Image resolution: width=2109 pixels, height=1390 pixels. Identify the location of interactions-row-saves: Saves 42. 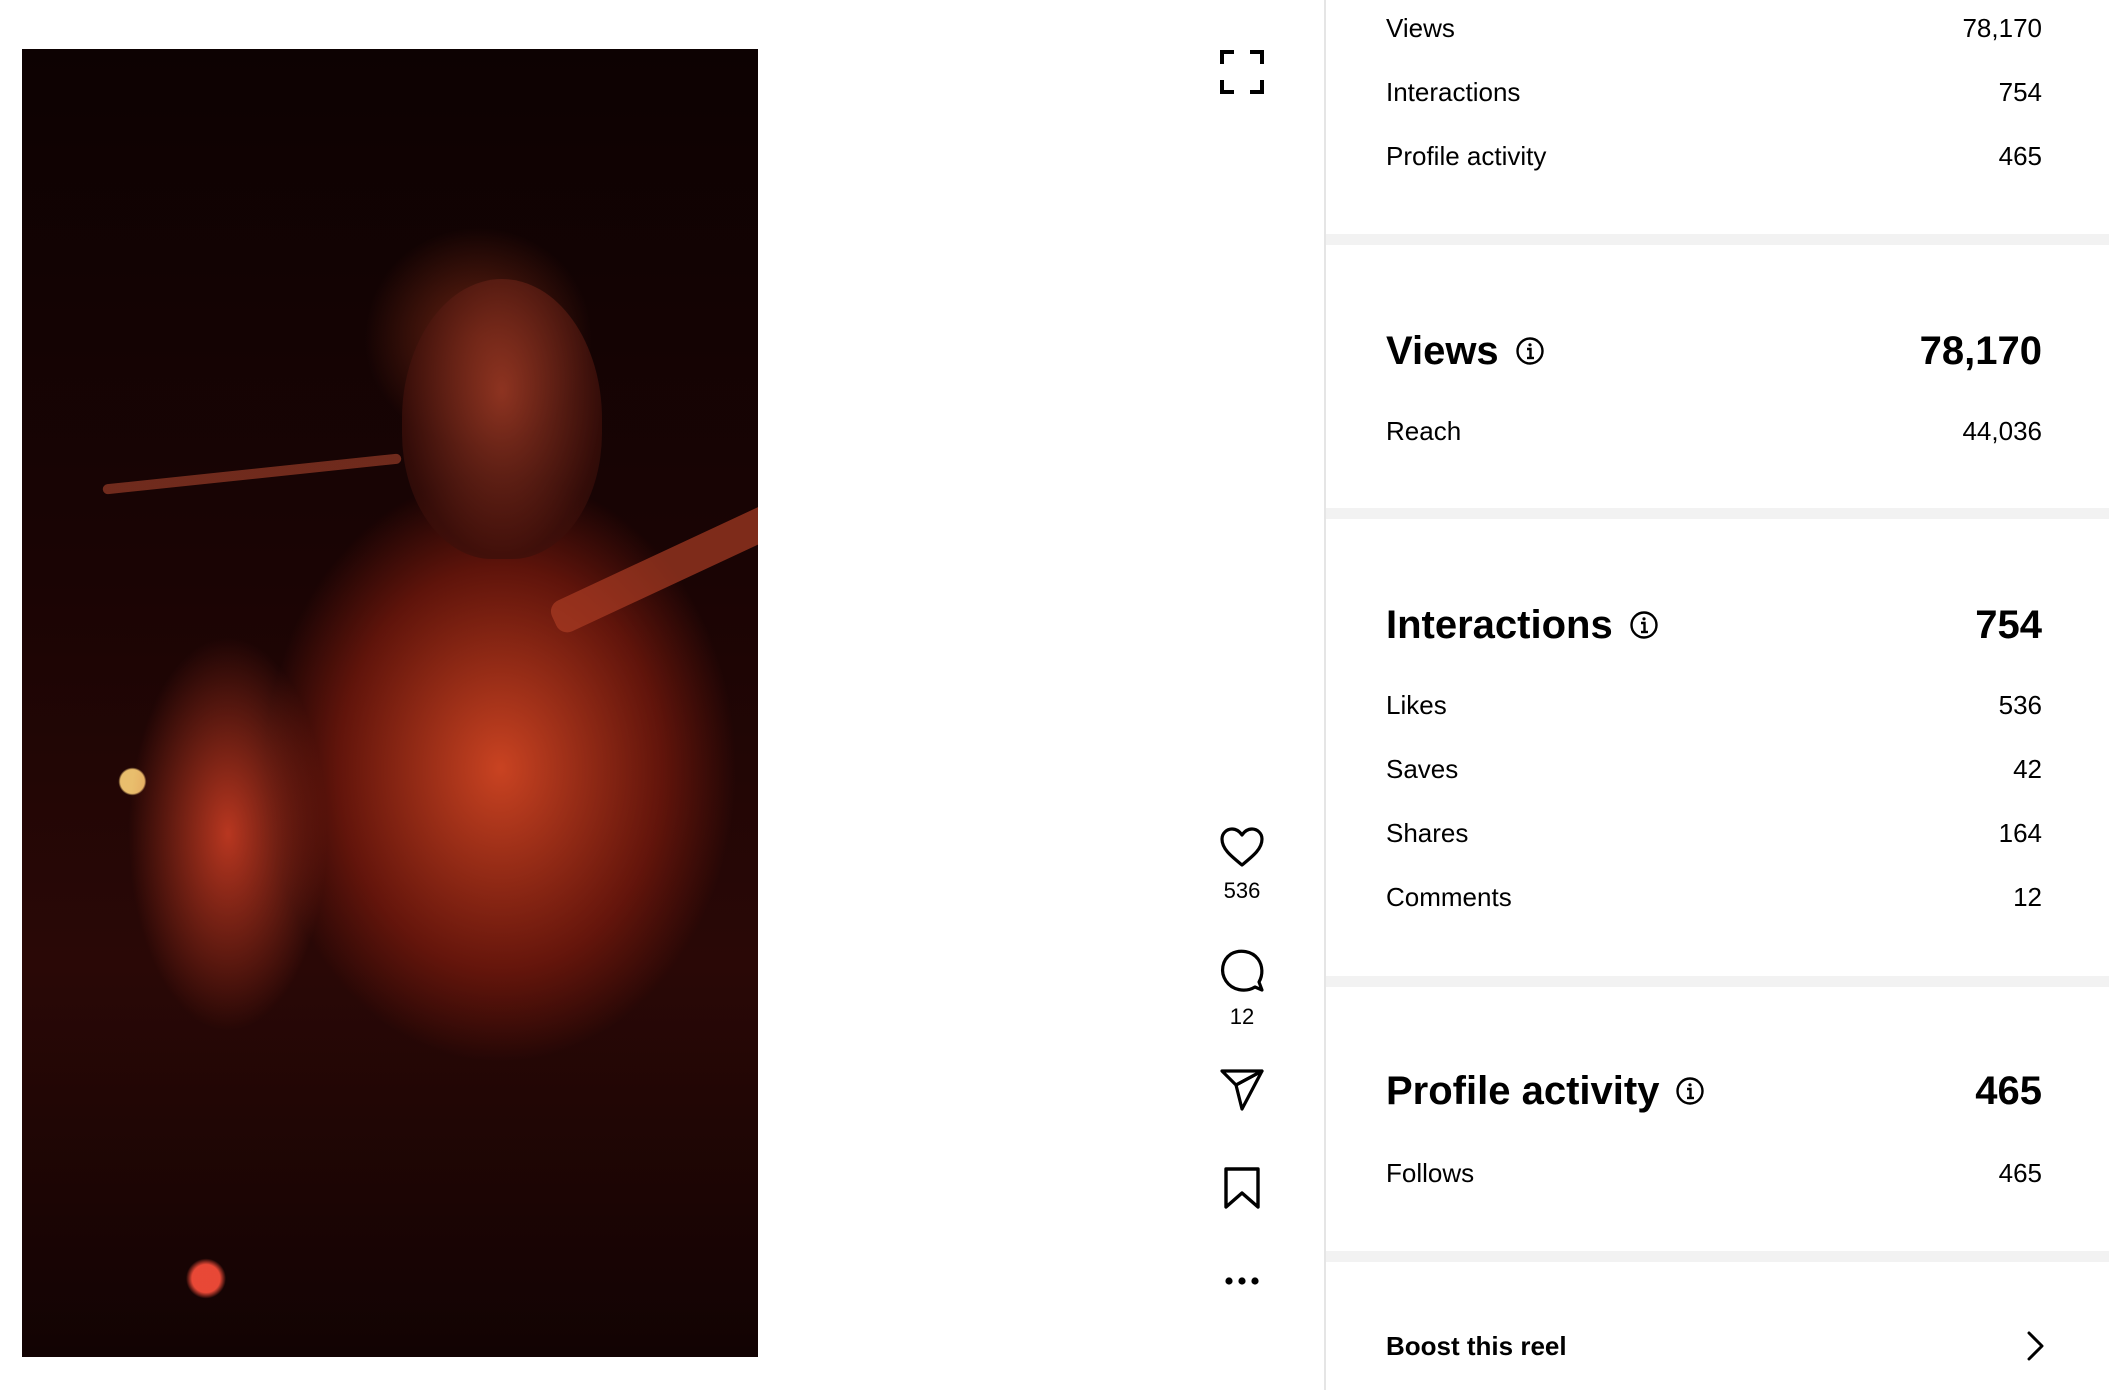
(1714, 769).